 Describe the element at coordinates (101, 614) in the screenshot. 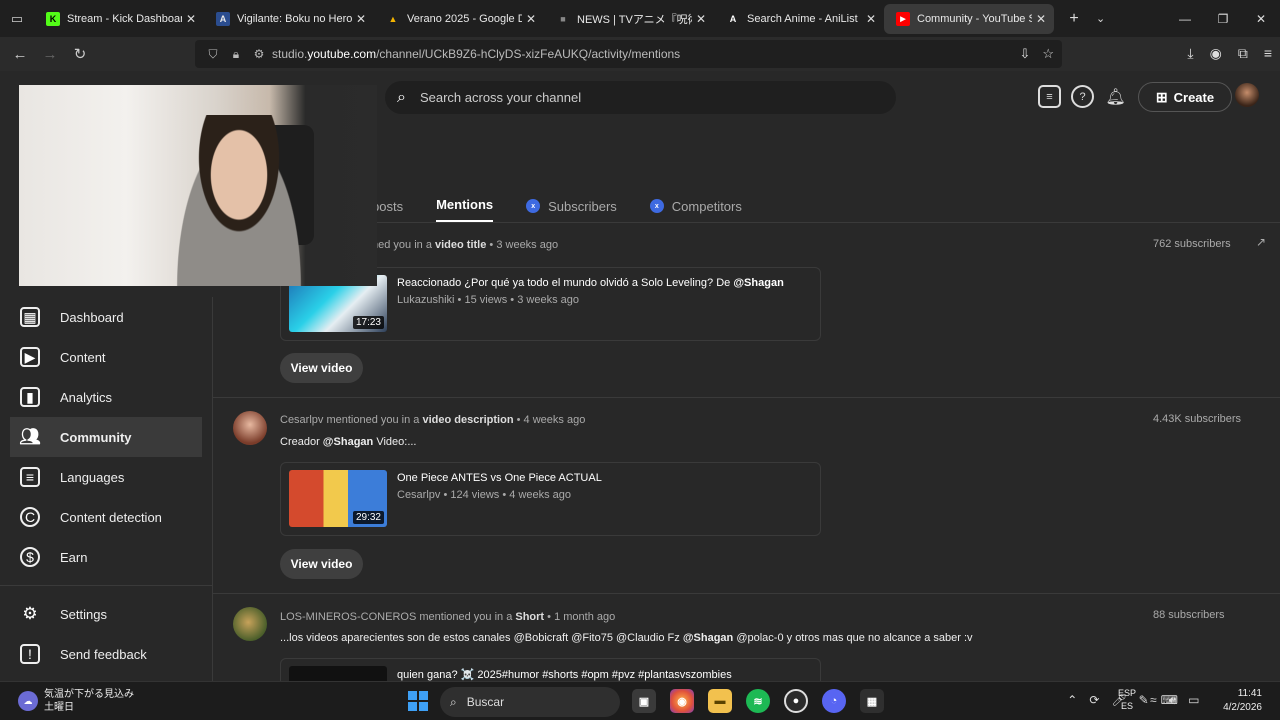

I see `sidebar-item-settings: ⚙ Settings` at that location.